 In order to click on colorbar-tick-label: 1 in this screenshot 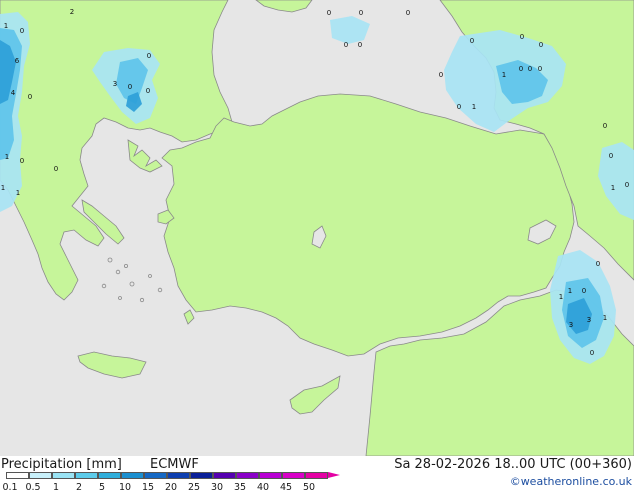, I will do `click(56, 487)`.